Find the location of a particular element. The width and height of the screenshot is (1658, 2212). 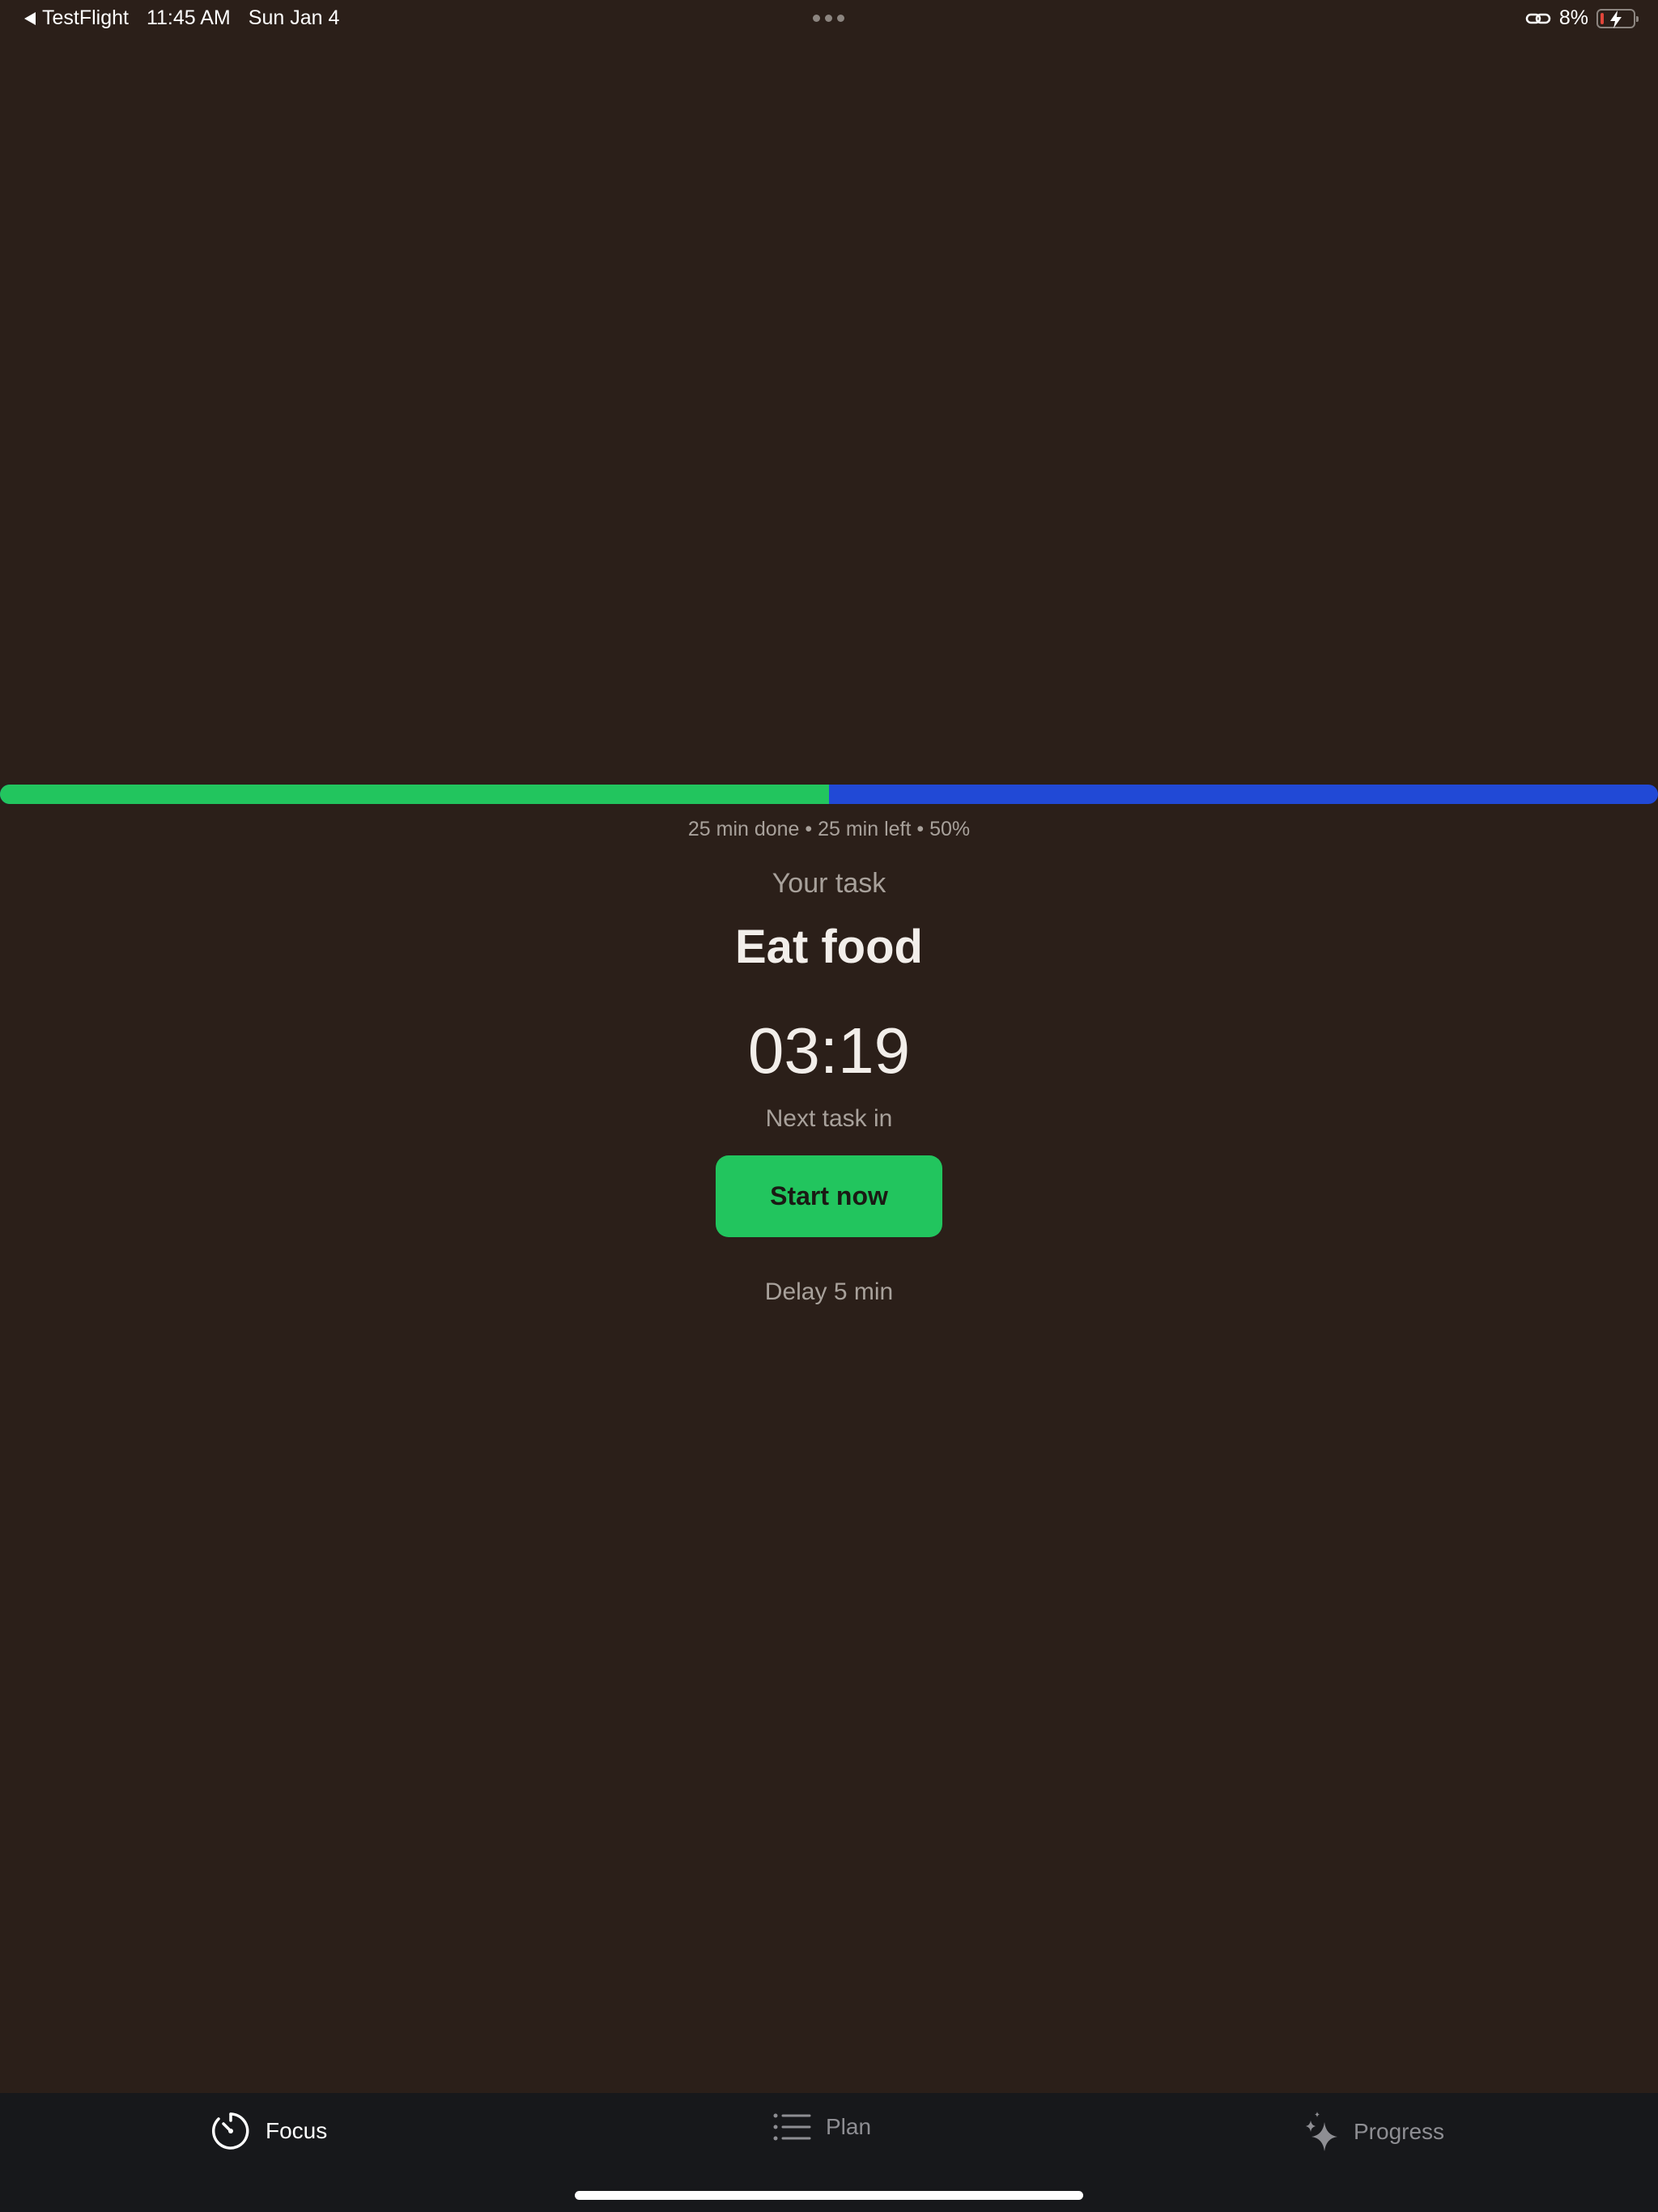

status-right: 8% is located at coordinates (1582, 18).